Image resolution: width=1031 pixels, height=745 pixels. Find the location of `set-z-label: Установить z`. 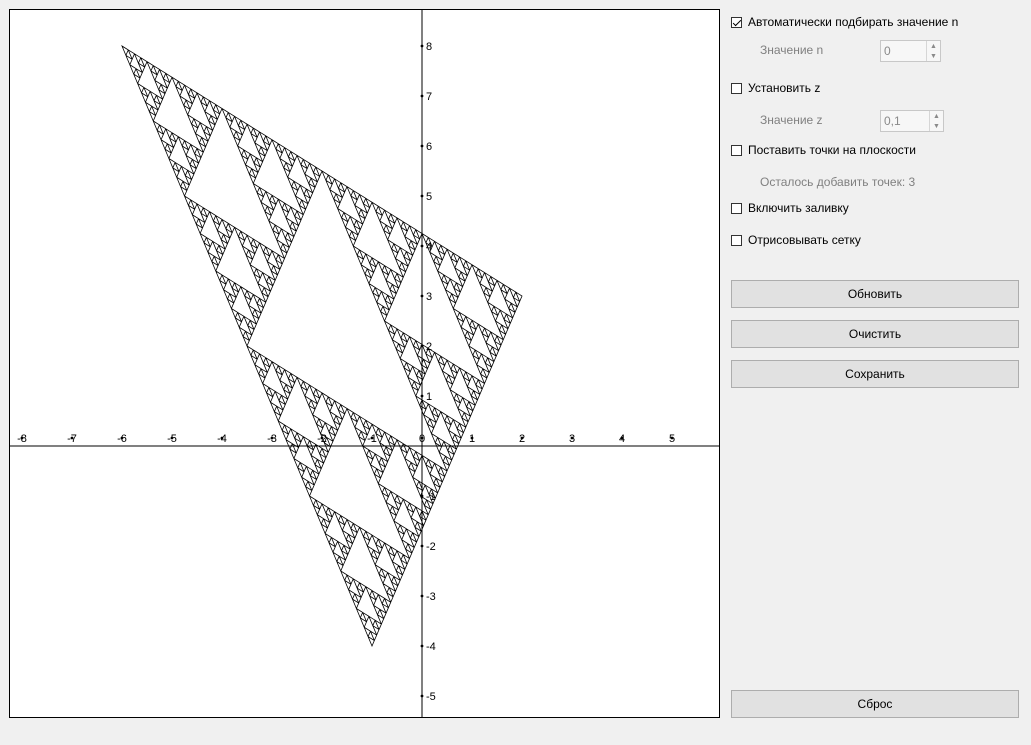

set-z-label: Установить z is located at coordinates (784, 88).